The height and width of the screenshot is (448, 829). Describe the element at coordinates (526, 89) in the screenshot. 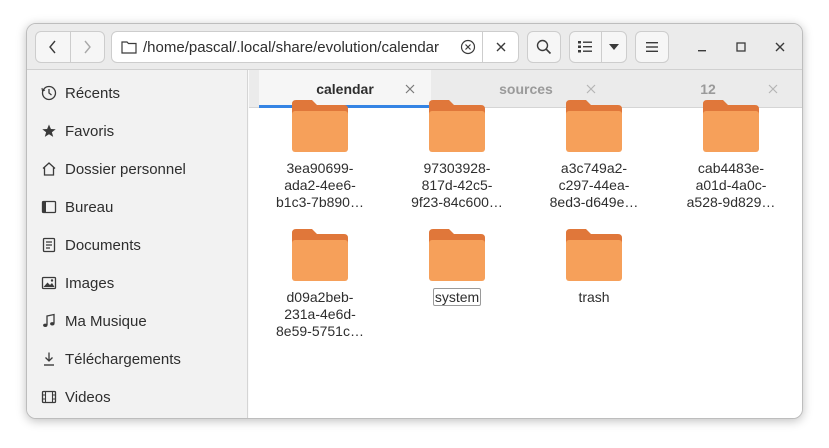

I see `tab-label: sources` at that location.